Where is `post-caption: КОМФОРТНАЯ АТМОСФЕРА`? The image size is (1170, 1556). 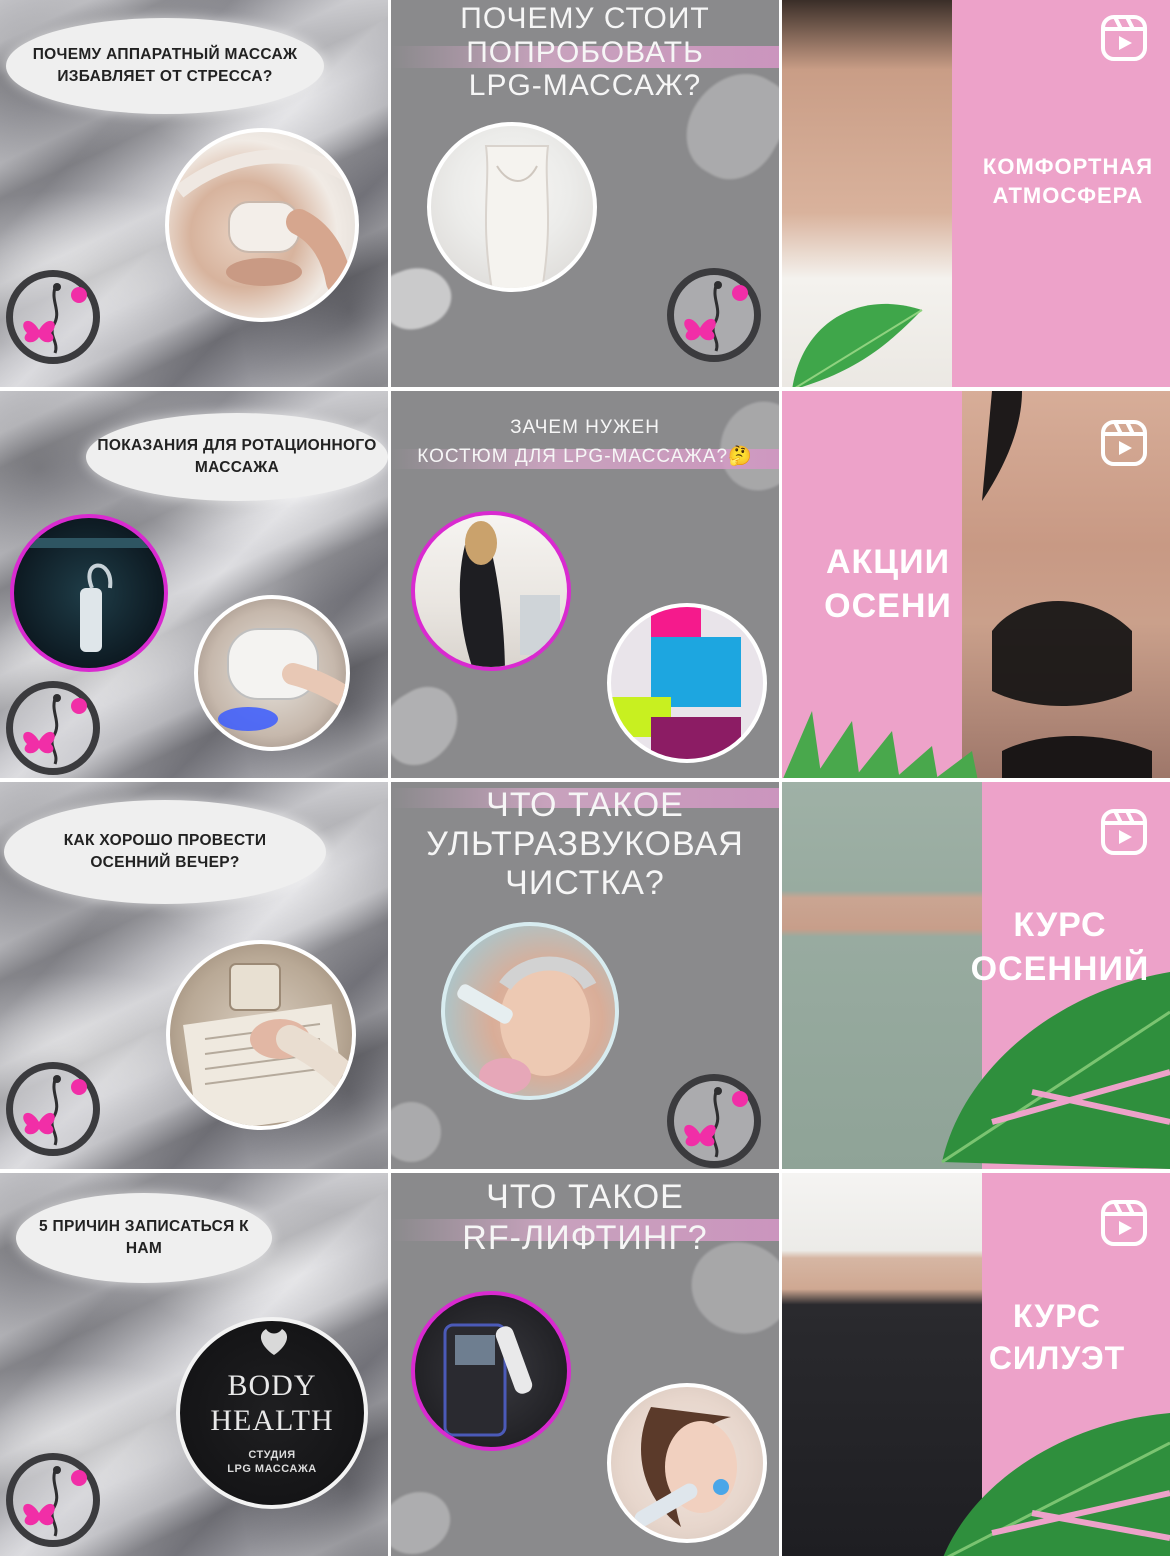
post-caption: КОМФОРТНАЯ АТМОСФЕРА is located at coordinates (1068, 181).